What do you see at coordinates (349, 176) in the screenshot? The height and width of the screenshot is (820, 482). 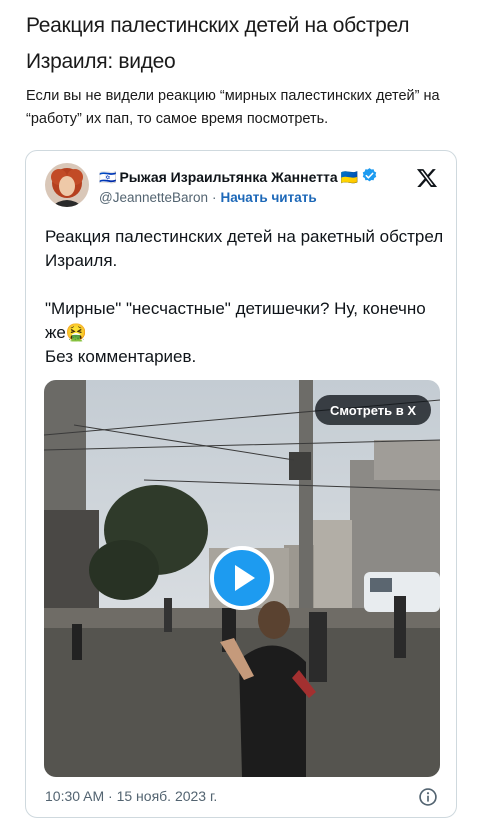 I see `flag-suffix: 🇺🇦` at bounding box center [349, 176].